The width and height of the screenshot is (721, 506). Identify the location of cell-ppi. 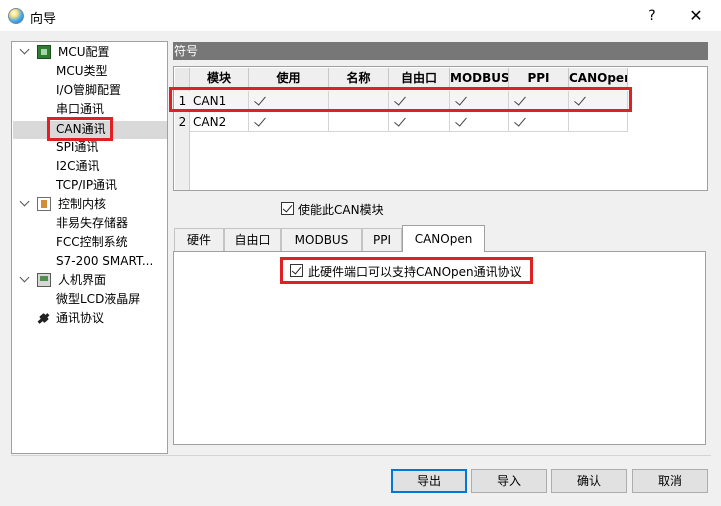
(539, 122).